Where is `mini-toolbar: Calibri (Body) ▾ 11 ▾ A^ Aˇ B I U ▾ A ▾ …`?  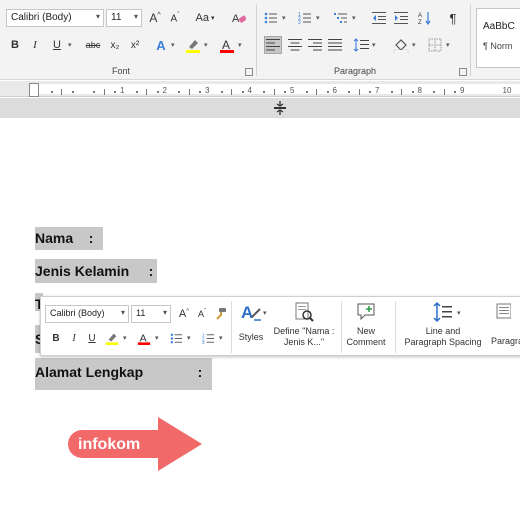
mini-toolbar: Calibri (Body) ▾ 11 ▾ A^ Aˇ B I U ▾ A ▾ … is located at coordinates (280, 326).